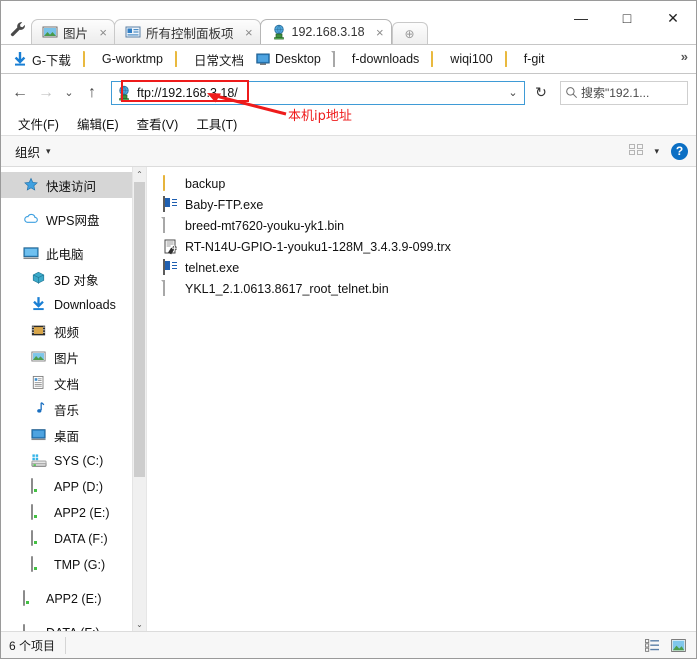 This screenshot has height=660, width=697. What do you see at coordinates (67, 410) in the screenshot?
I see `sidebar-item-label: 音乐` at bounding box center [67, 410].